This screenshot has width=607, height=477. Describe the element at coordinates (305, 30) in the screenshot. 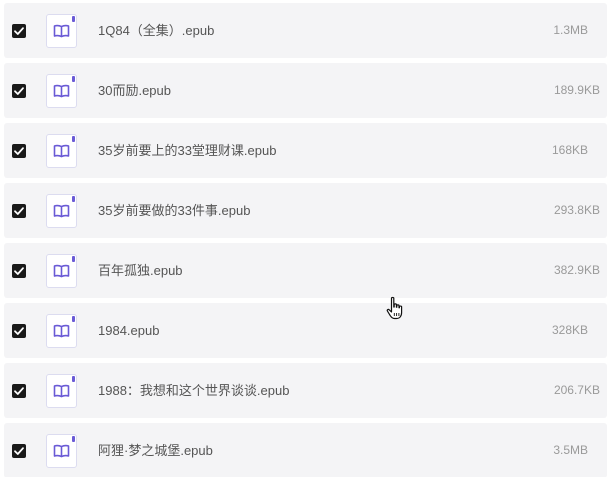

I see `file-row: 1Q84（全集）.epub 1.3MB` at that location.